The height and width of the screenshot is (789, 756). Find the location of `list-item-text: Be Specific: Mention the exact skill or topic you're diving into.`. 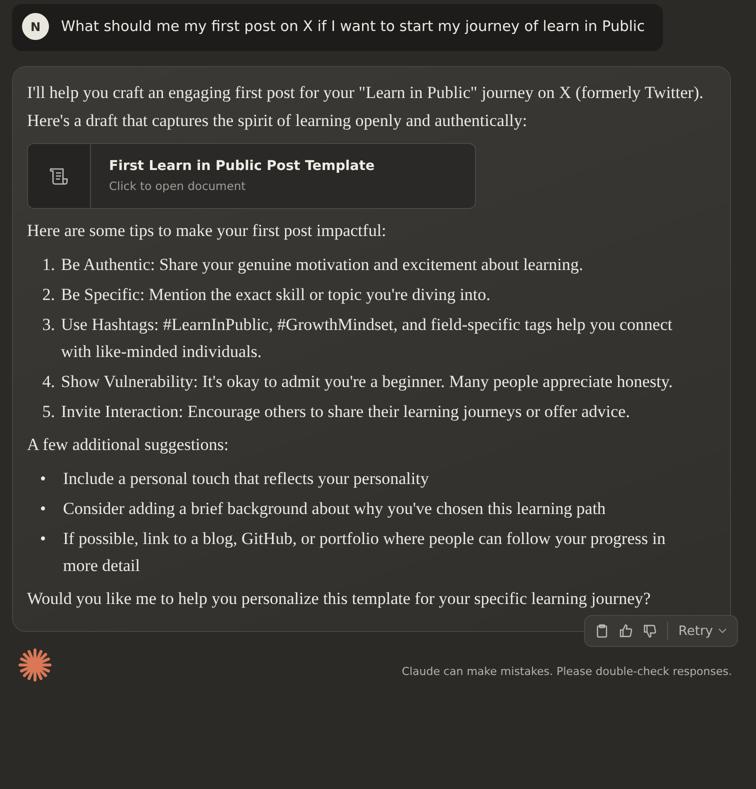

list-item-text: Be Specific: Mention the exact skill or topic you're diving into. is located at coordinates (276, 295).